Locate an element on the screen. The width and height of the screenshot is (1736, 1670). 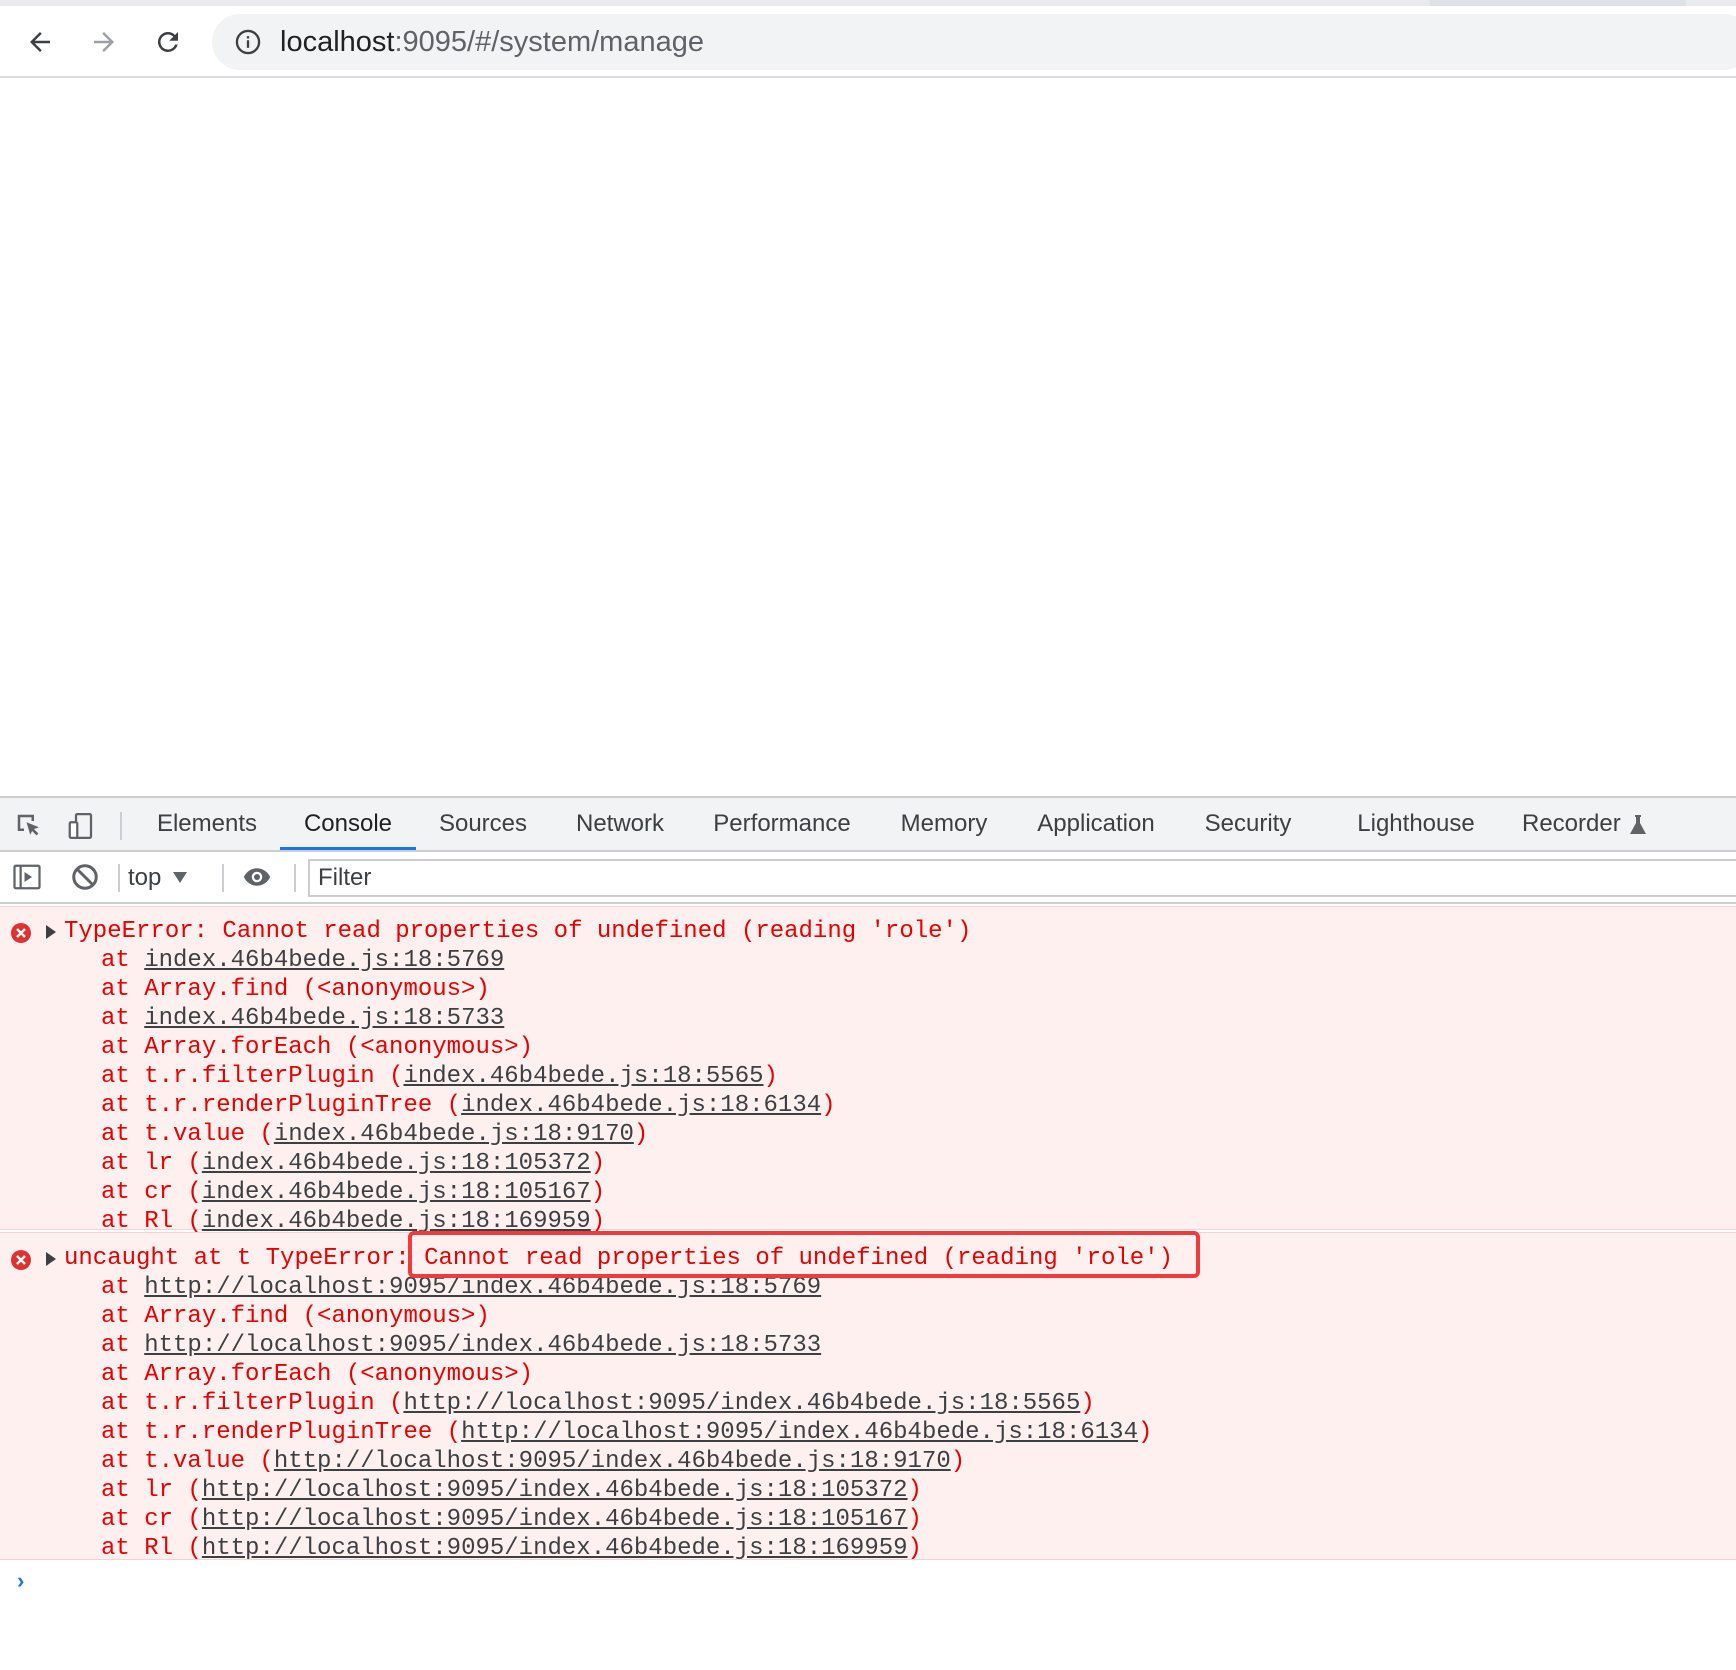
stack-frame: at index.46b4bede.js:18:5733 is located at coordinates (302, 1018).